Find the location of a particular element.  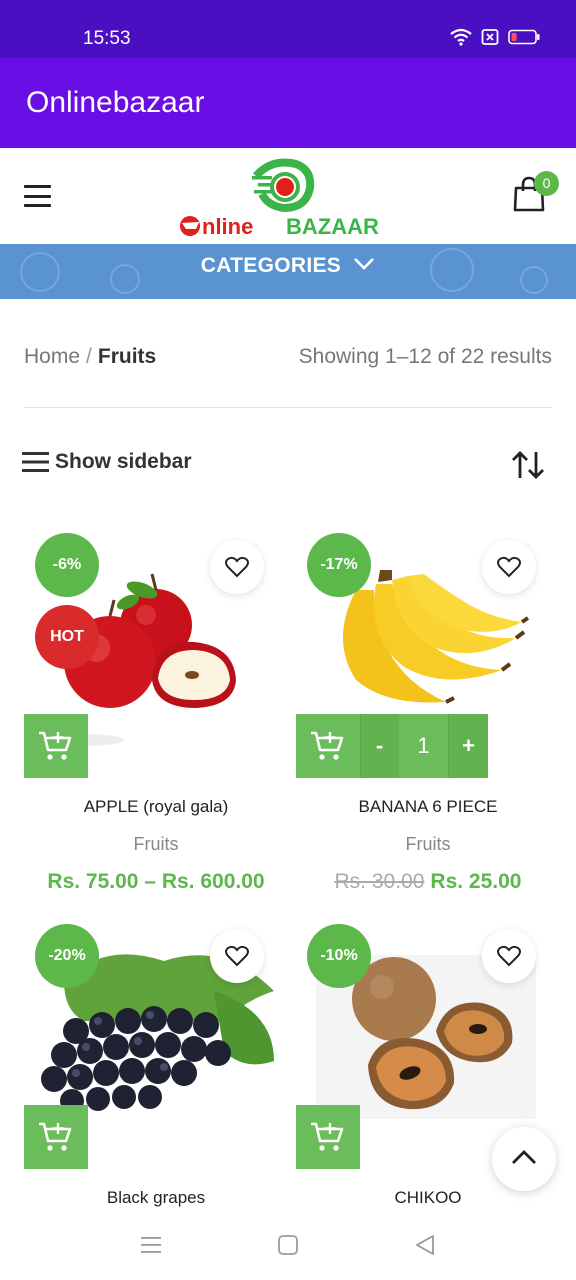

sale-price: Rs. 25.00 is located at coordinates (476, 881).